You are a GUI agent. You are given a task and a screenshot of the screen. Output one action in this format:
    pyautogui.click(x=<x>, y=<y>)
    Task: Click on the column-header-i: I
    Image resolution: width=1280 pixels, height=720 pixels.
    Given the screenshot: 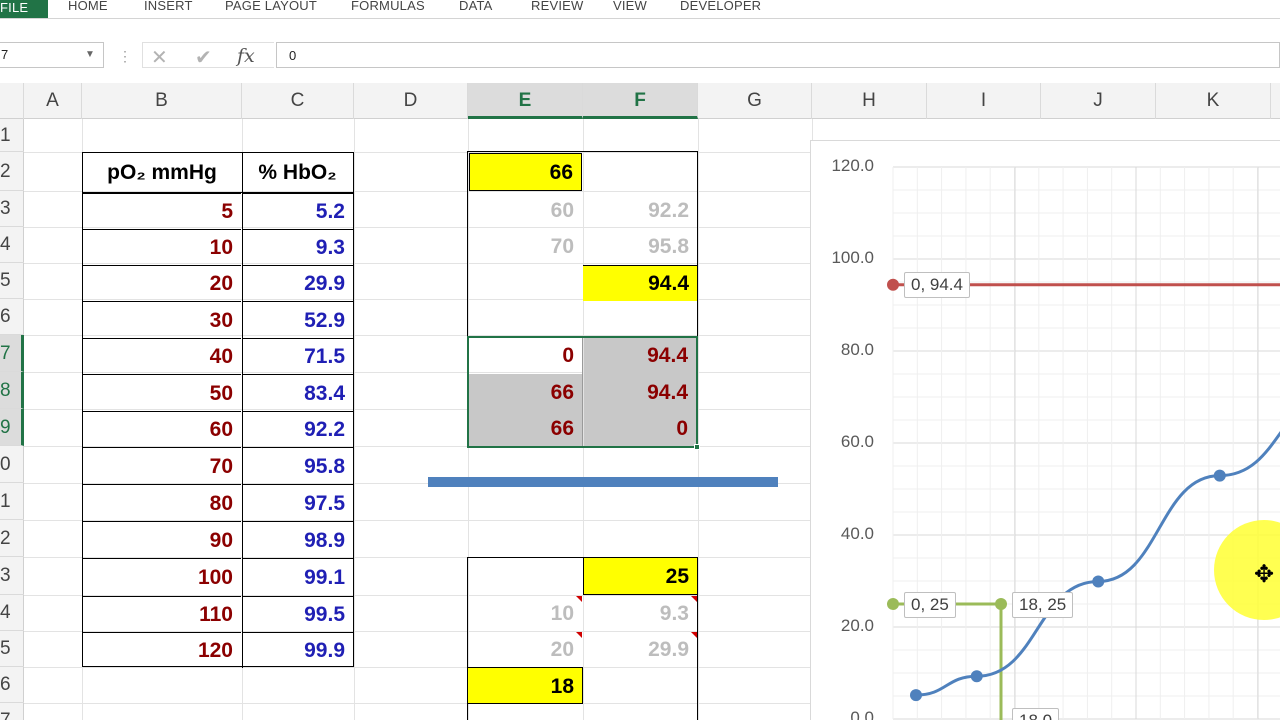 What is the action you would take?
    pyautogui.click(x=984, y=101)
    